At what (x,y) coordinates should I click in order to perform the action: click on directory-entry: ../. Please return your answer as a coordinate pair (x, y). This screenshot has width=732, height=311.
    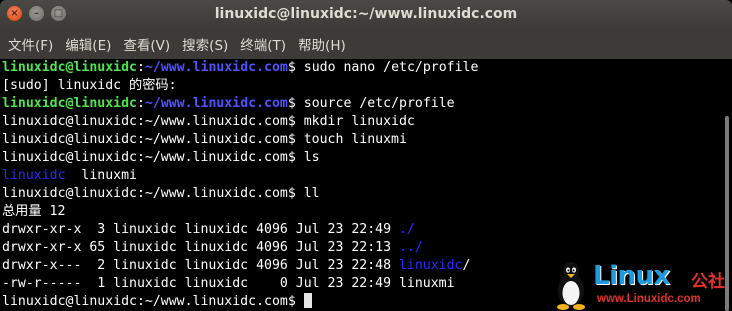
    Looking at the image, I should click on (410, 247).